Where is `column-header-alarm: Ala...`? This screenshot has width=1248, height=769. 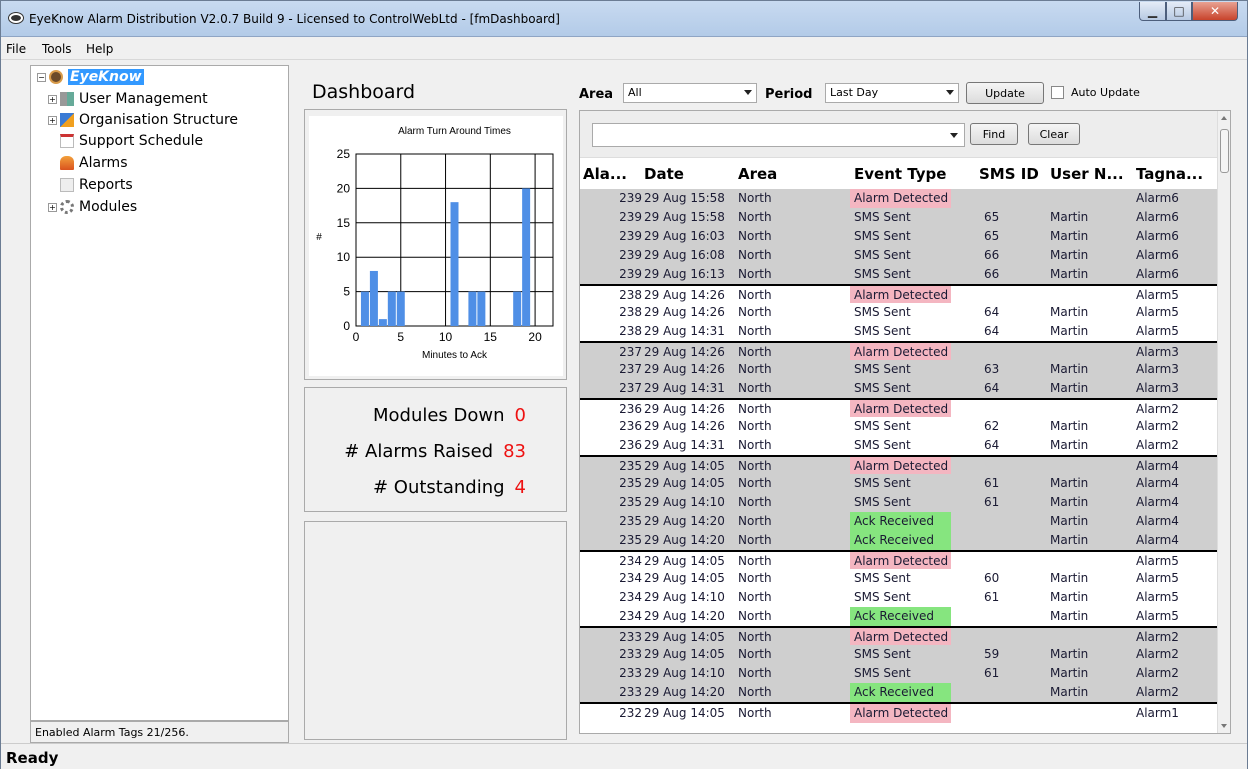
column-header-alarm: Ala... is located at coordinates (605, 174).